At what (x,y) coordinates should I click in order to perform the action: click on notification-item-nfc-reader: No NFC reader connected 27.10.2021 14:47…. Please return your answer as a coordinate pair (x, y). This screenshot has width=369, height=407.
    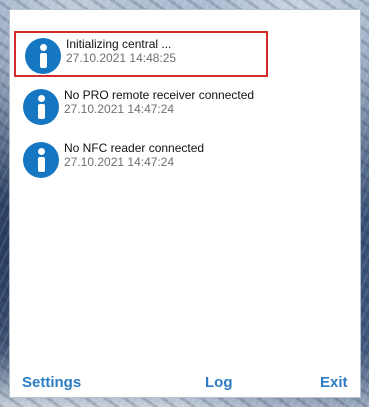
    Looking at the image, I should click on (141, 160).